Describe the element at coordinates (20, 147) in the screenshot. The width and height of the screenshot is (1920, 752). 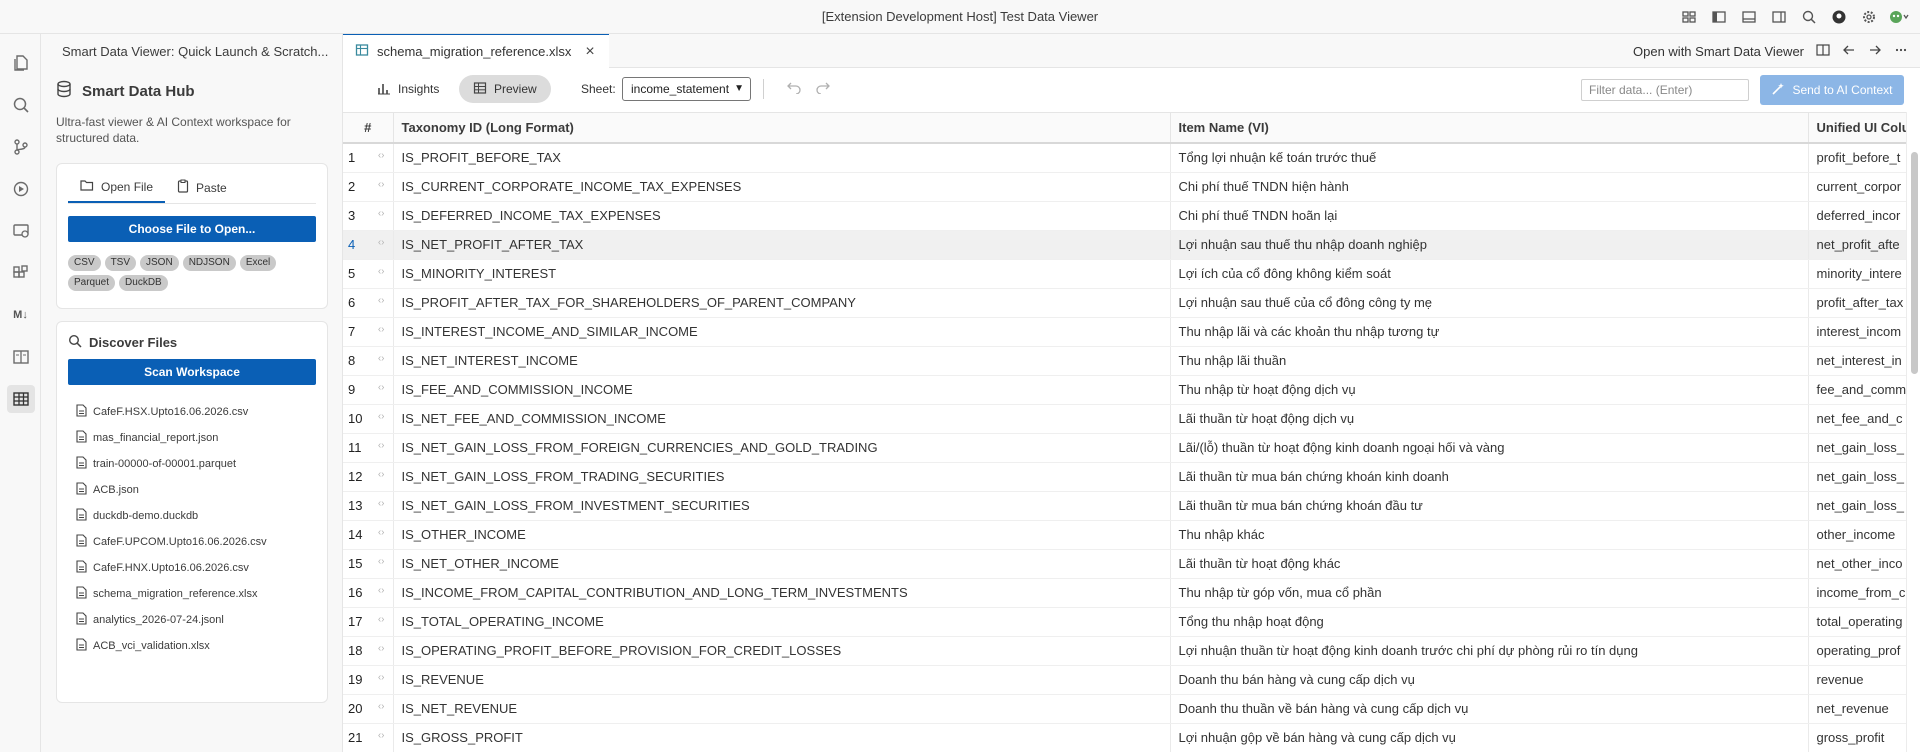
I see `source-control-icon` at that location.